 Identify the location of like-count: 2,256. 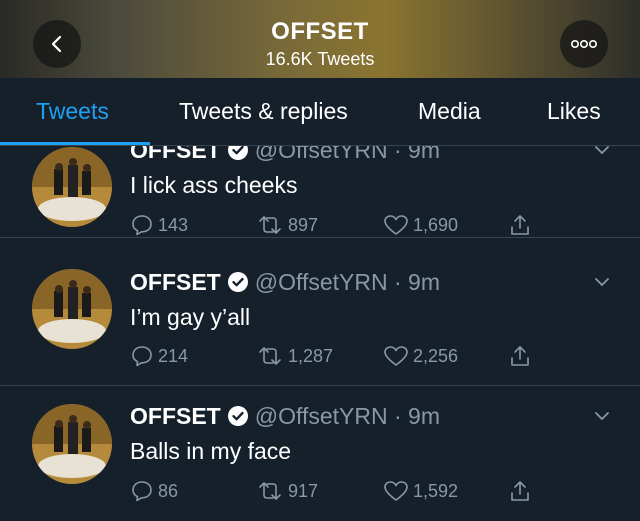
(436, 355).